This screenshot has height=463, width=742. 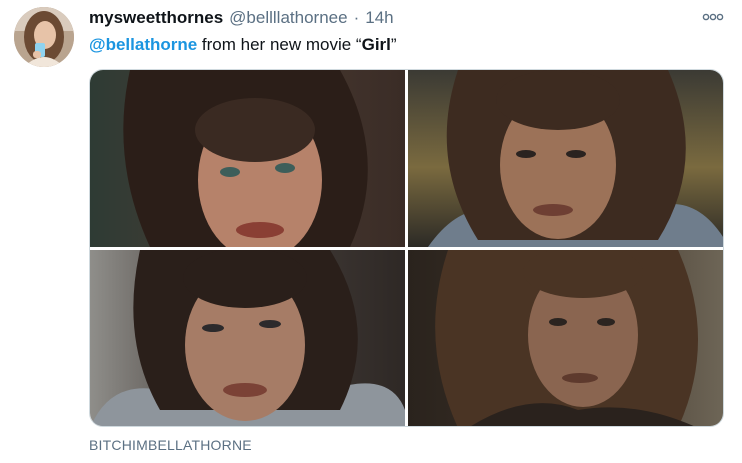 I want to click on movie-title: Girl, so click(x=376, y=44).